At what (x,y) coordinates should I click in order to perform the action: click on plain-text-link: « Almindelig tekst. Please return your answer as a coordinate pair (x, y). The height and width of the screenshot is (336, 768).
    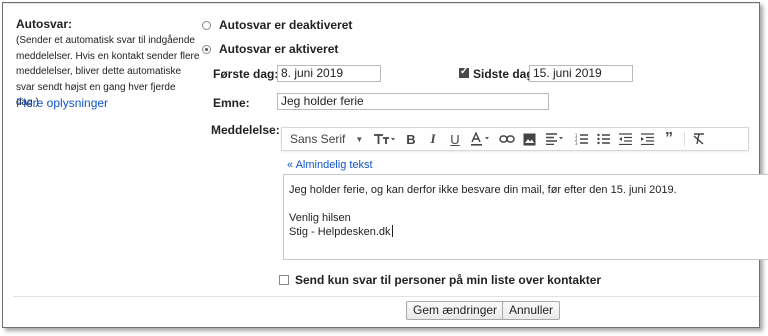
    Looking at the image, I should click on (330, 165).